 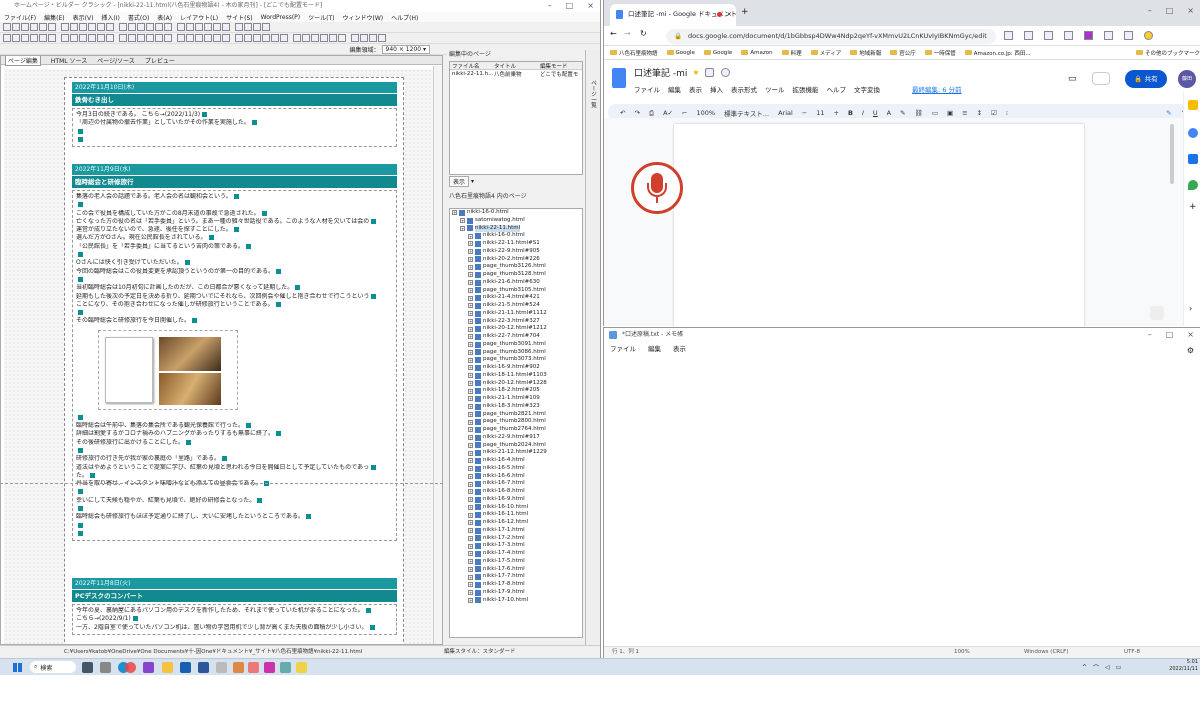 What do you see at coordinates (87, 667) in the screenshot?
I see `task-view-icon` at bounding box center [87, 667].